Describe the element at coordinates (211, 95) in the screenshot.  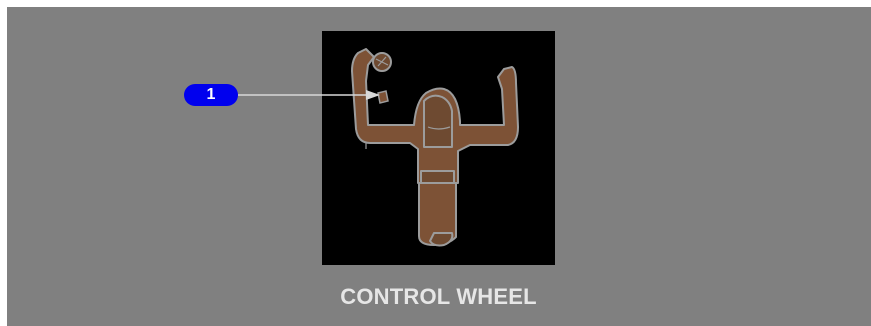
I see `callout-1: 1` at that location.